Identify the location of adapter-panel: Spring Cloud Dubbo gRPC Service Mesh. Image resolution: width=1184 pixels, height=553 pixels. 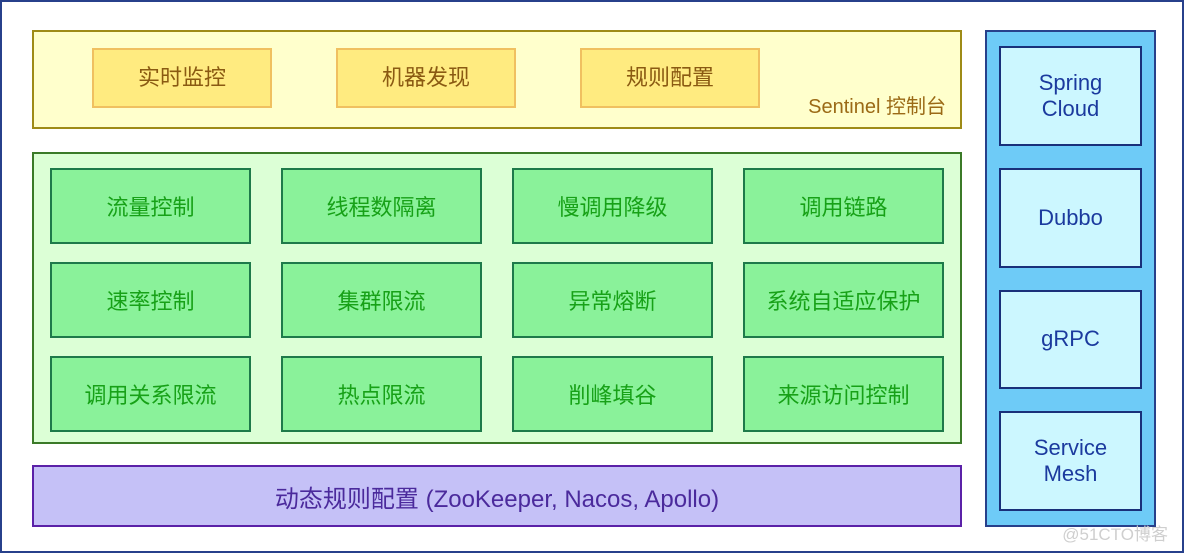
(1070, 278).